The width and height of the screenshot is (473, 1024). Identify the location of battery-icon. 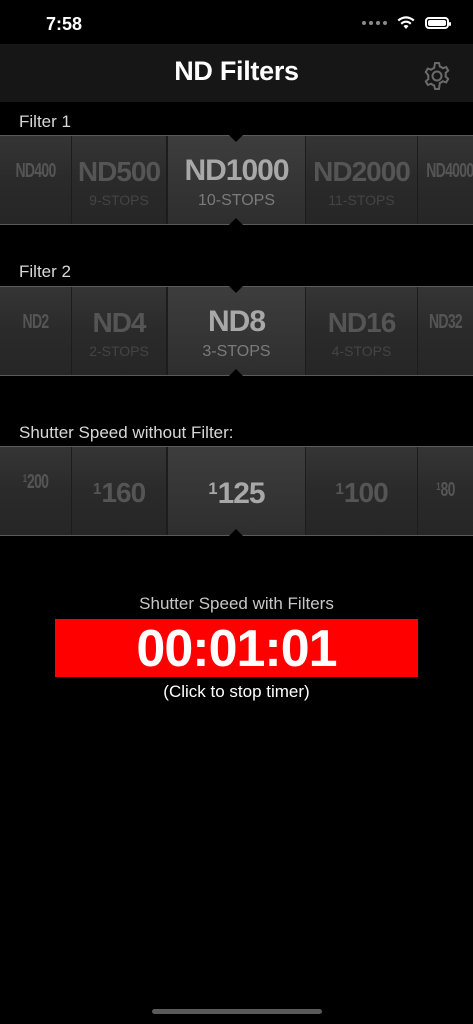
(438, 23).